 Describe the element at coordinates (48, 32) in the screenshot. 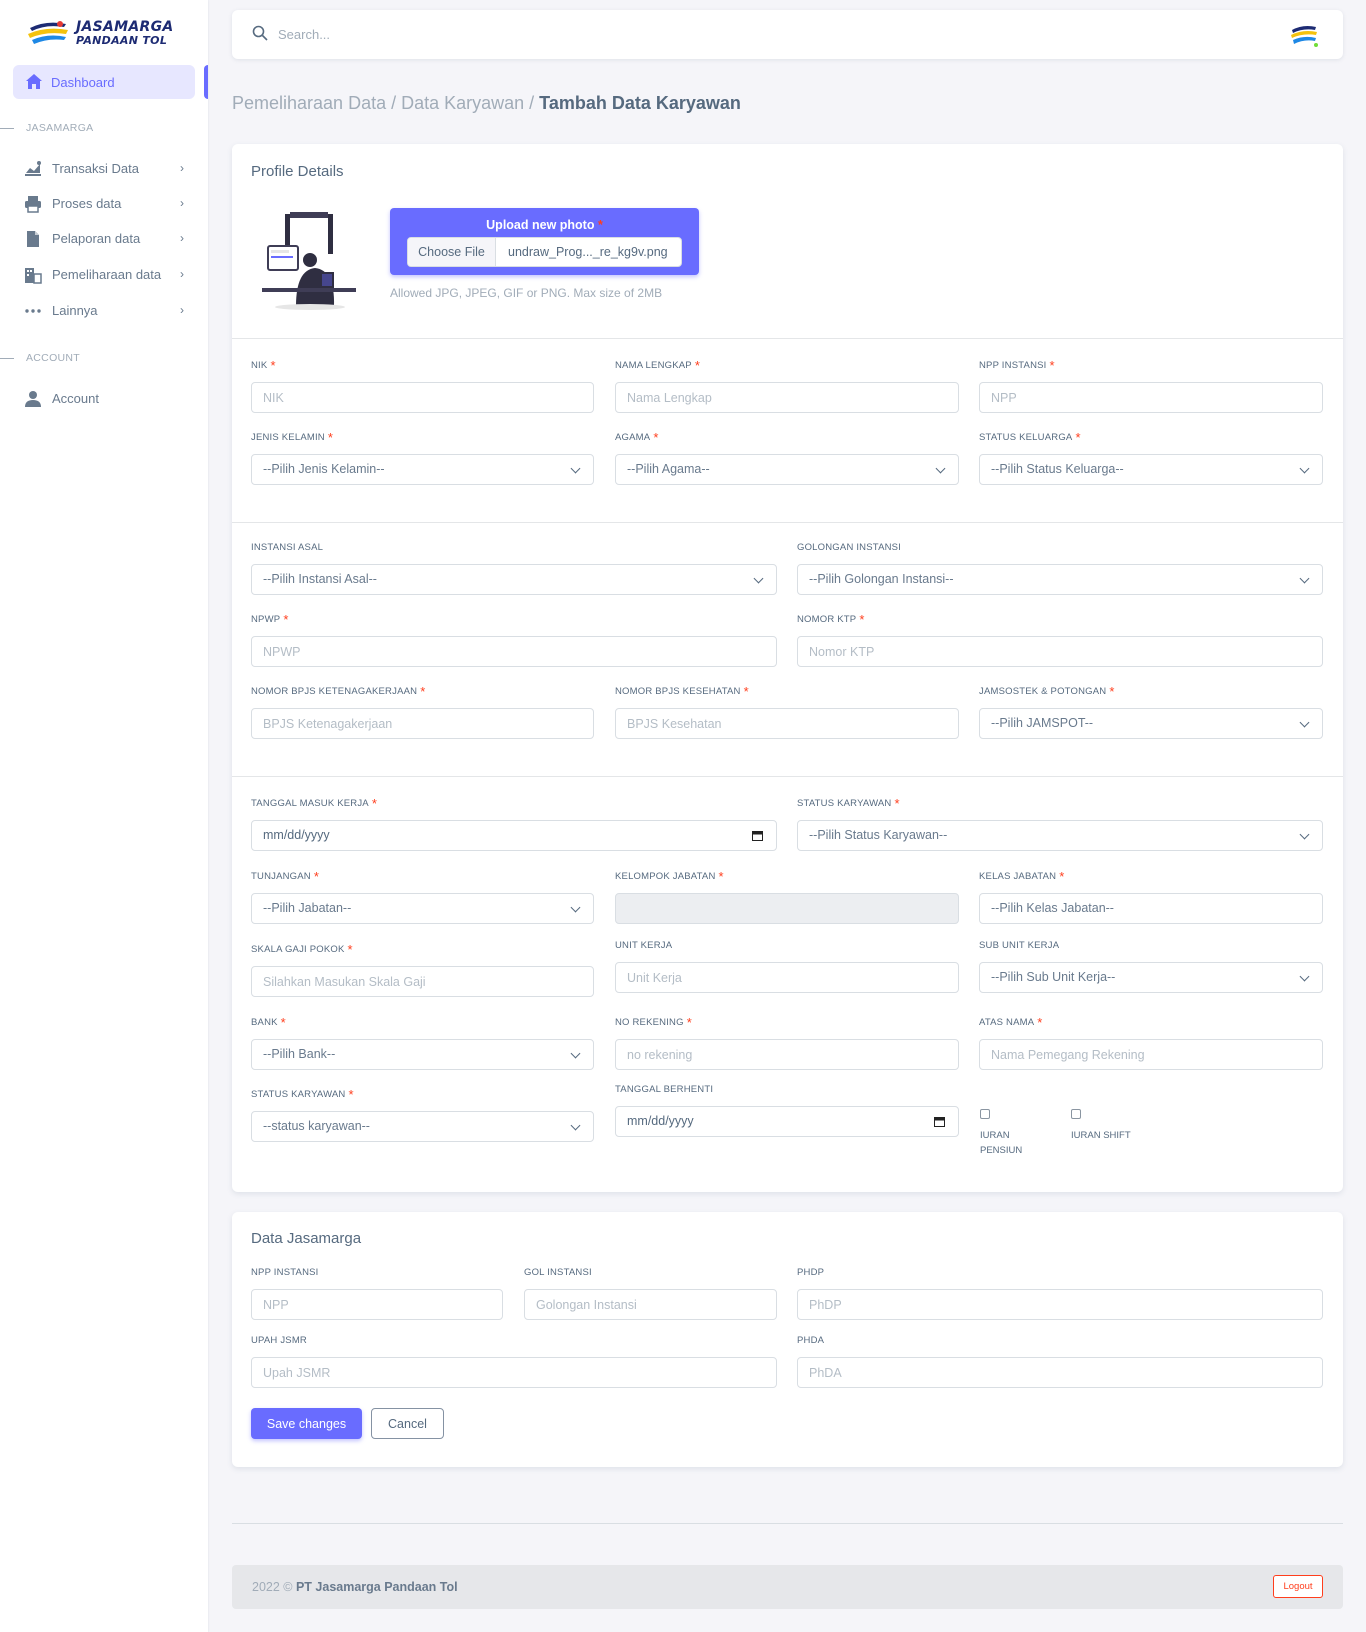

I see `jasamarga-logo-icon` at that location.